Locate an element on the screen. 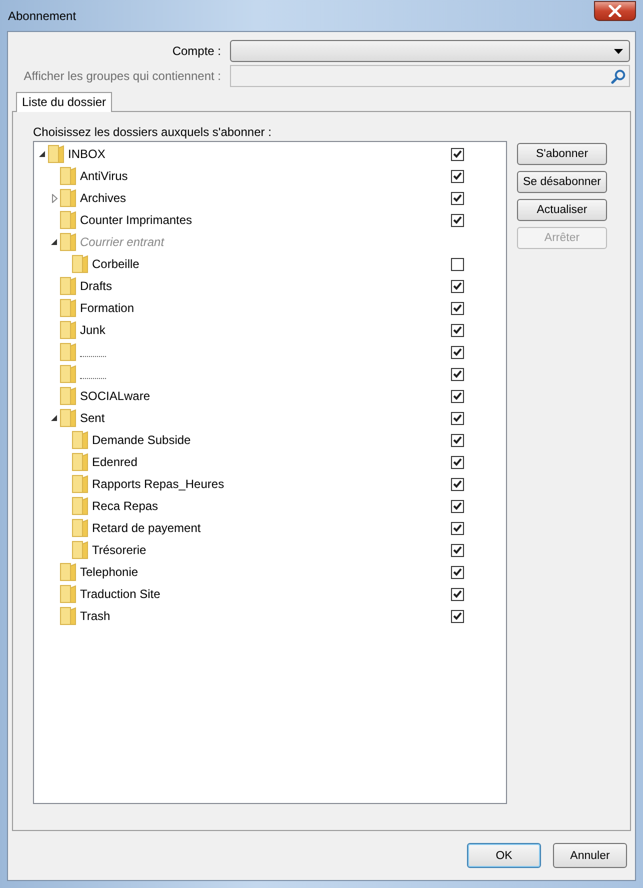 The height and width of the screenshot is (888, 643). folder-name: Retard de payement is located at coordinates (146, 528).